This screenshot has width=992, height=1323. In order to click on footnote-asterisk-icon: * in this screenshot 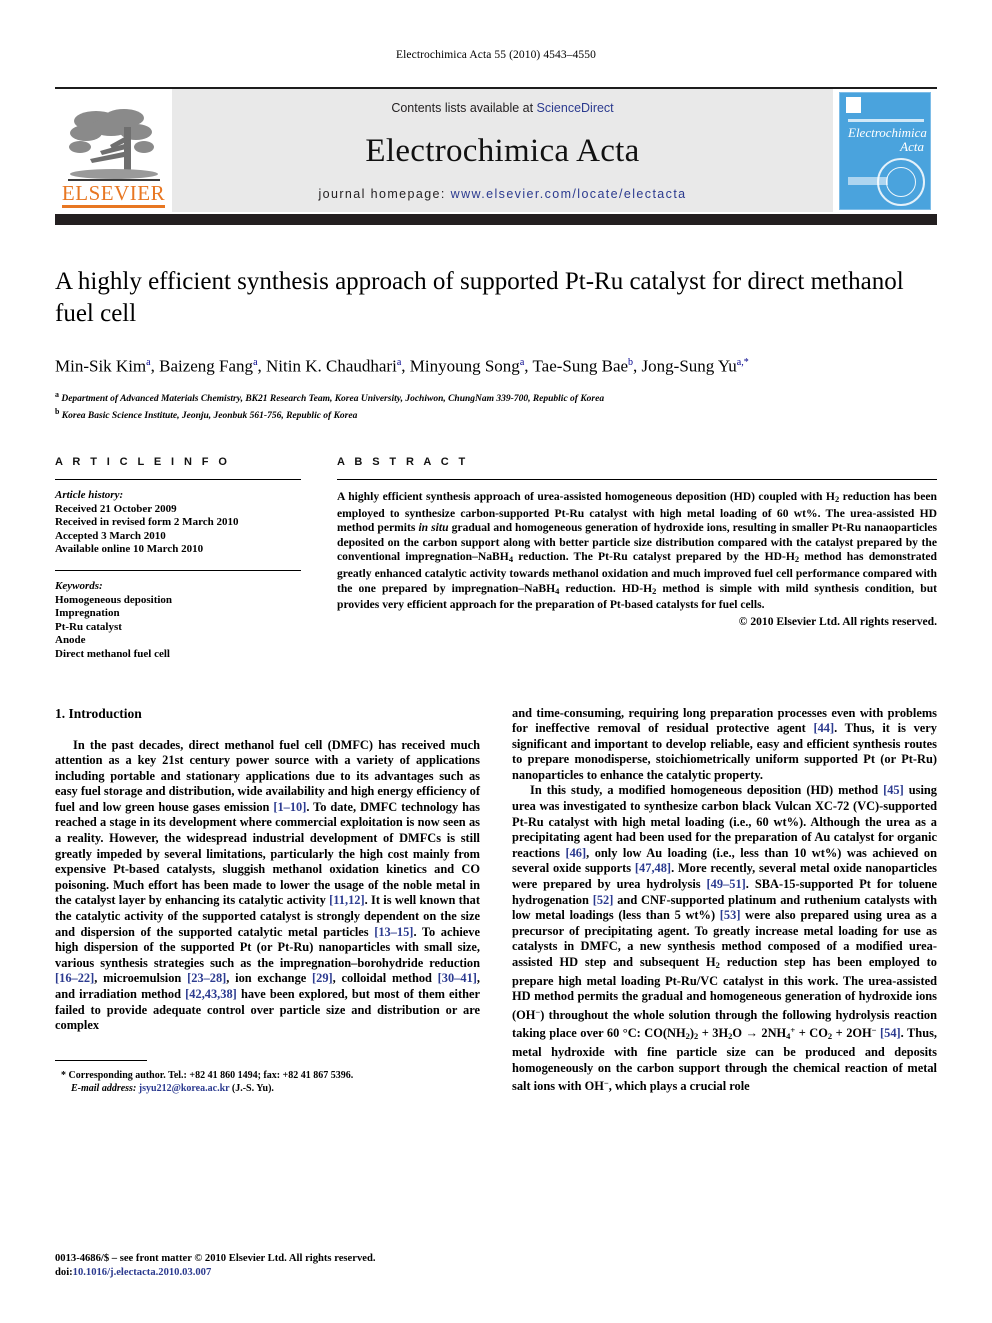, I will do `click(63, 1075)`.